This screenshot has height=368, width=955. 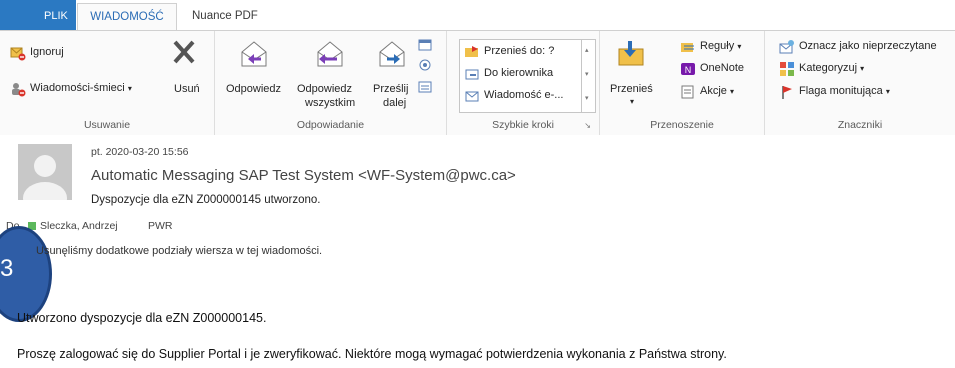 I want to click on dialog-launcher-icon: ↘, so click(x=587, y=125).